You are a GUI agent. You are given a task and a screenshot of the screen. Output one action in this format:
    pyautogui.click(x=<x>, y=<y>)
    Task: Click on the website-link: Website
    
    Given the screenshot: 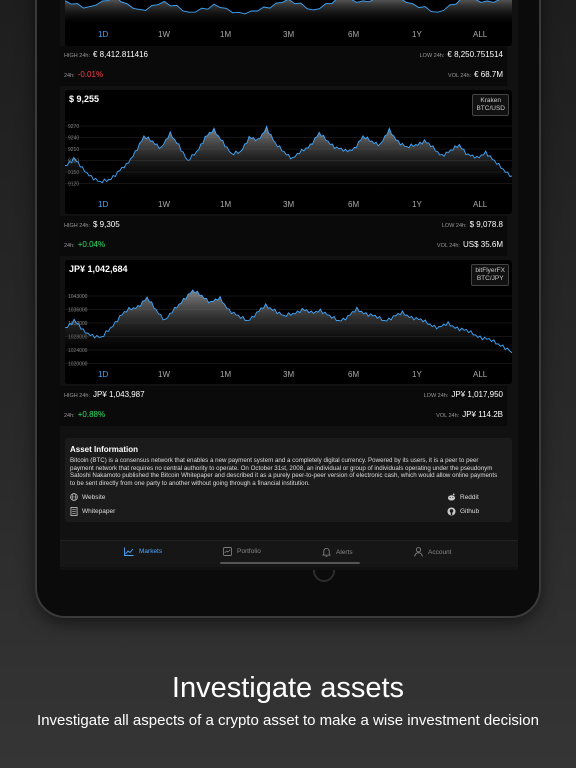 What is the action you would take?
    pyautogui.click(x=87, y=497)
    